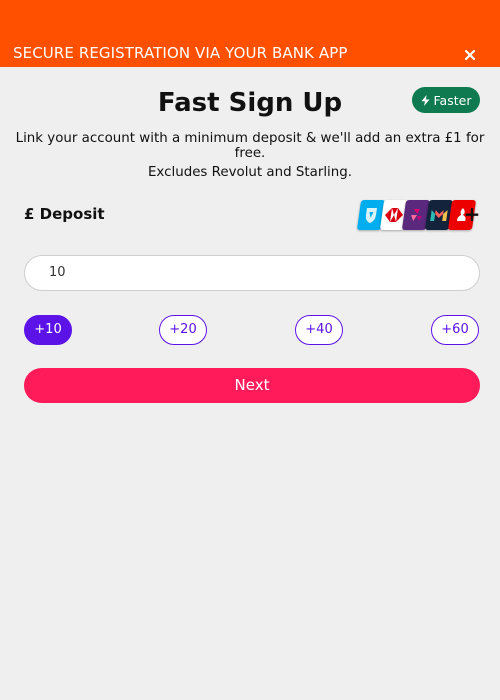 The image size is (500, 700). What do you see at coordinates (64, 214) in the screenshot?
I see `deposit-label: £ Deposit` at bounding box center [64, 214].